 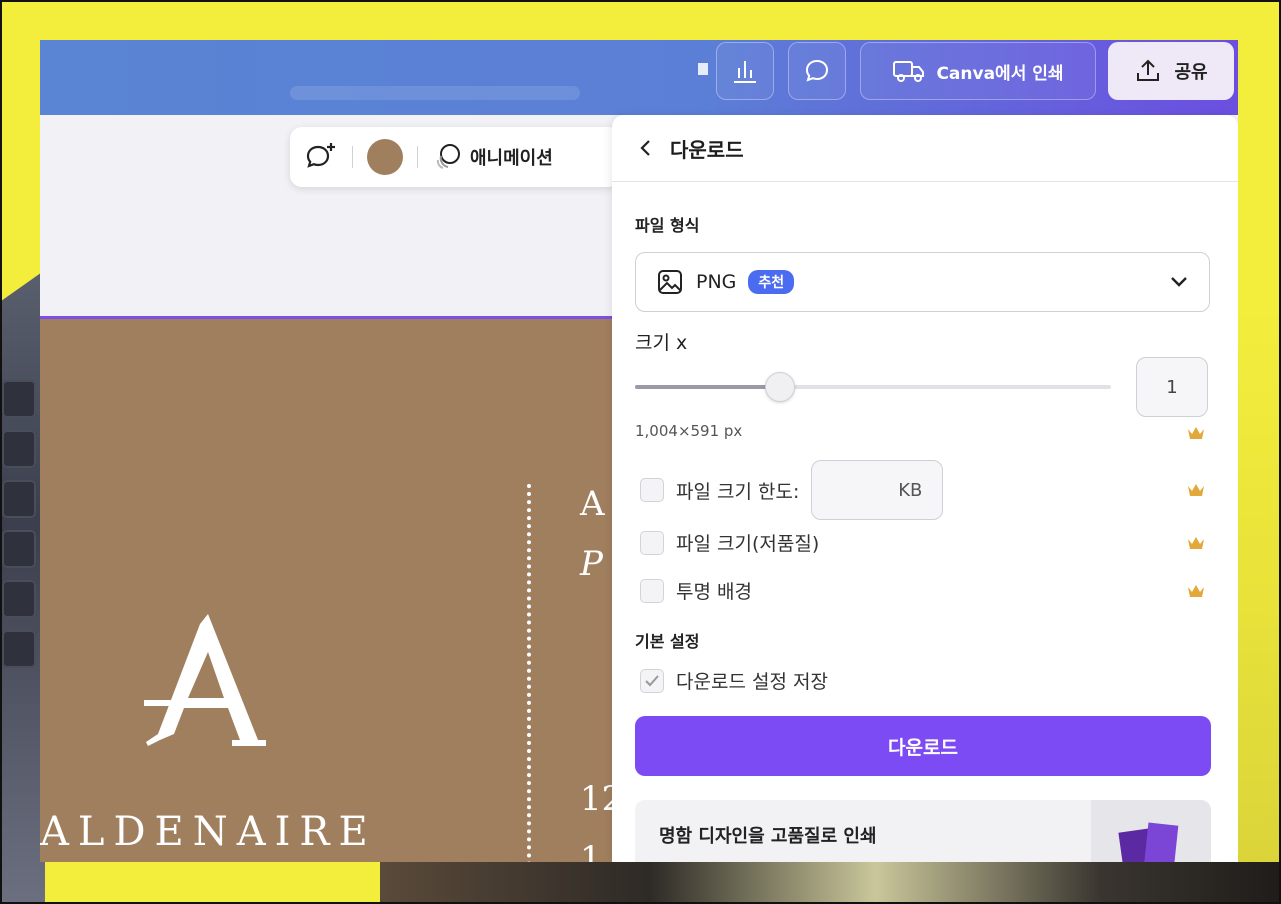 I want to click on size-slider-fill, so click(x=707, y=387).